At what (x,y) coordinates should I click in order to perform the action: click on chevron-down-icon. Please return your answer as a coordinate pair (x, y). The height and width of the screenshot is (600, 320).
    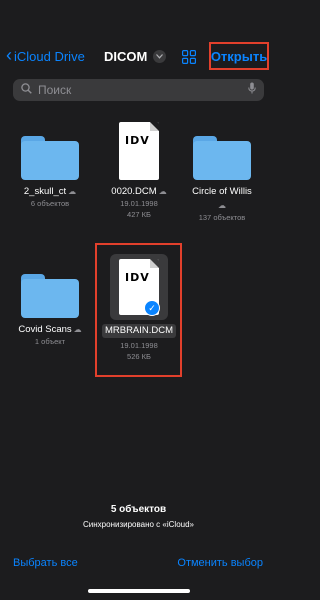
    Looking at the image, I should click on (160, 56).